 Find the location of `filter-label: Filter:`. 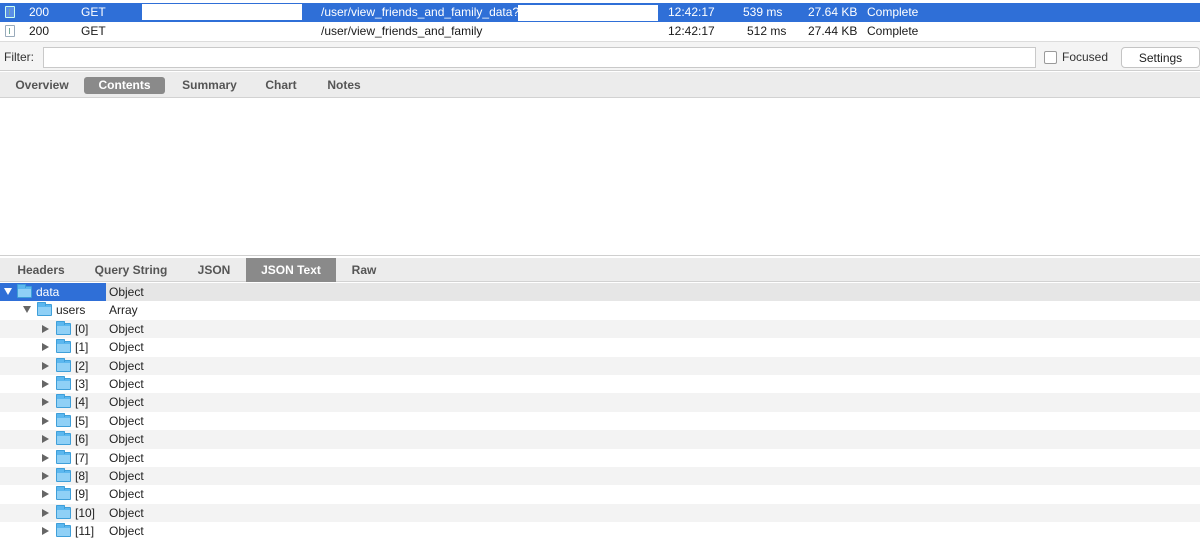

filter-label: Filter: is located at coordinates (19, 57).